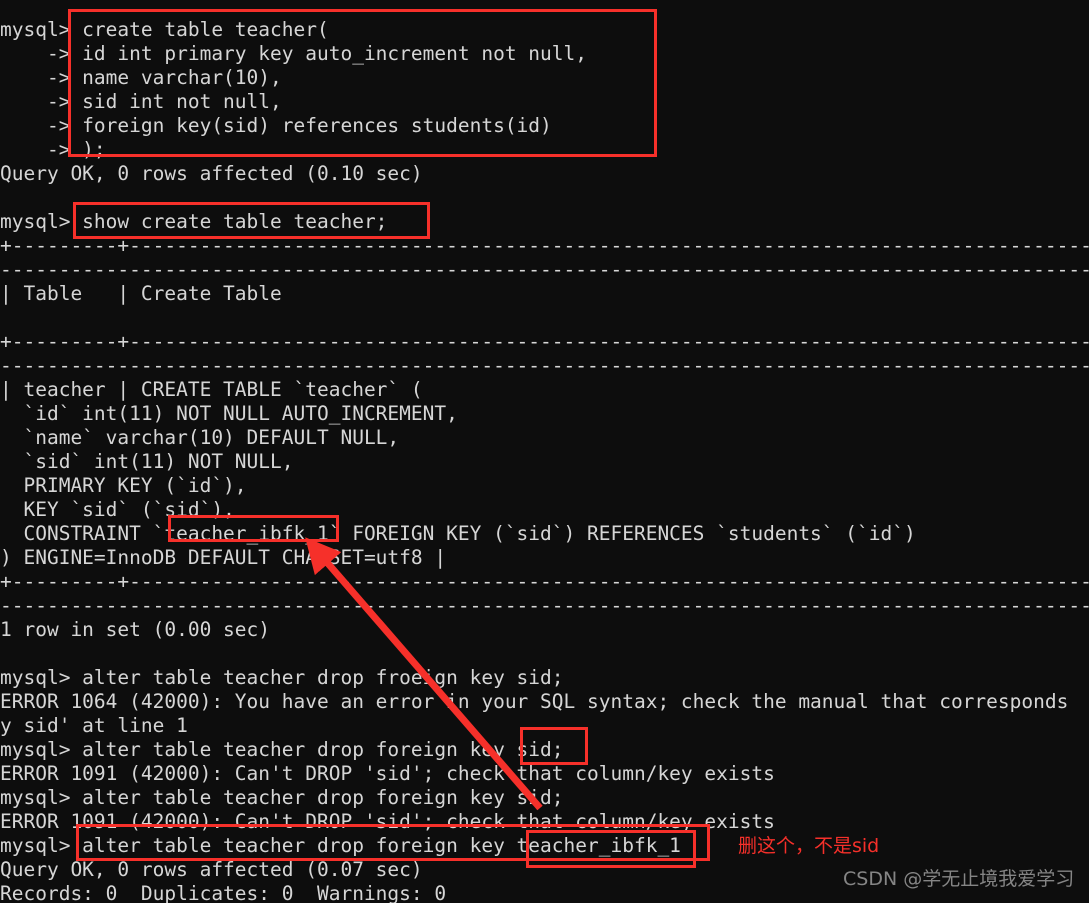 Image resolution: width=1089 pixels, height=903 pixels. What do you see at coordinates (94, 725) in the screenshot?
I see `terminal-line: y sid' at line 1` at bounding box center [94, 725].